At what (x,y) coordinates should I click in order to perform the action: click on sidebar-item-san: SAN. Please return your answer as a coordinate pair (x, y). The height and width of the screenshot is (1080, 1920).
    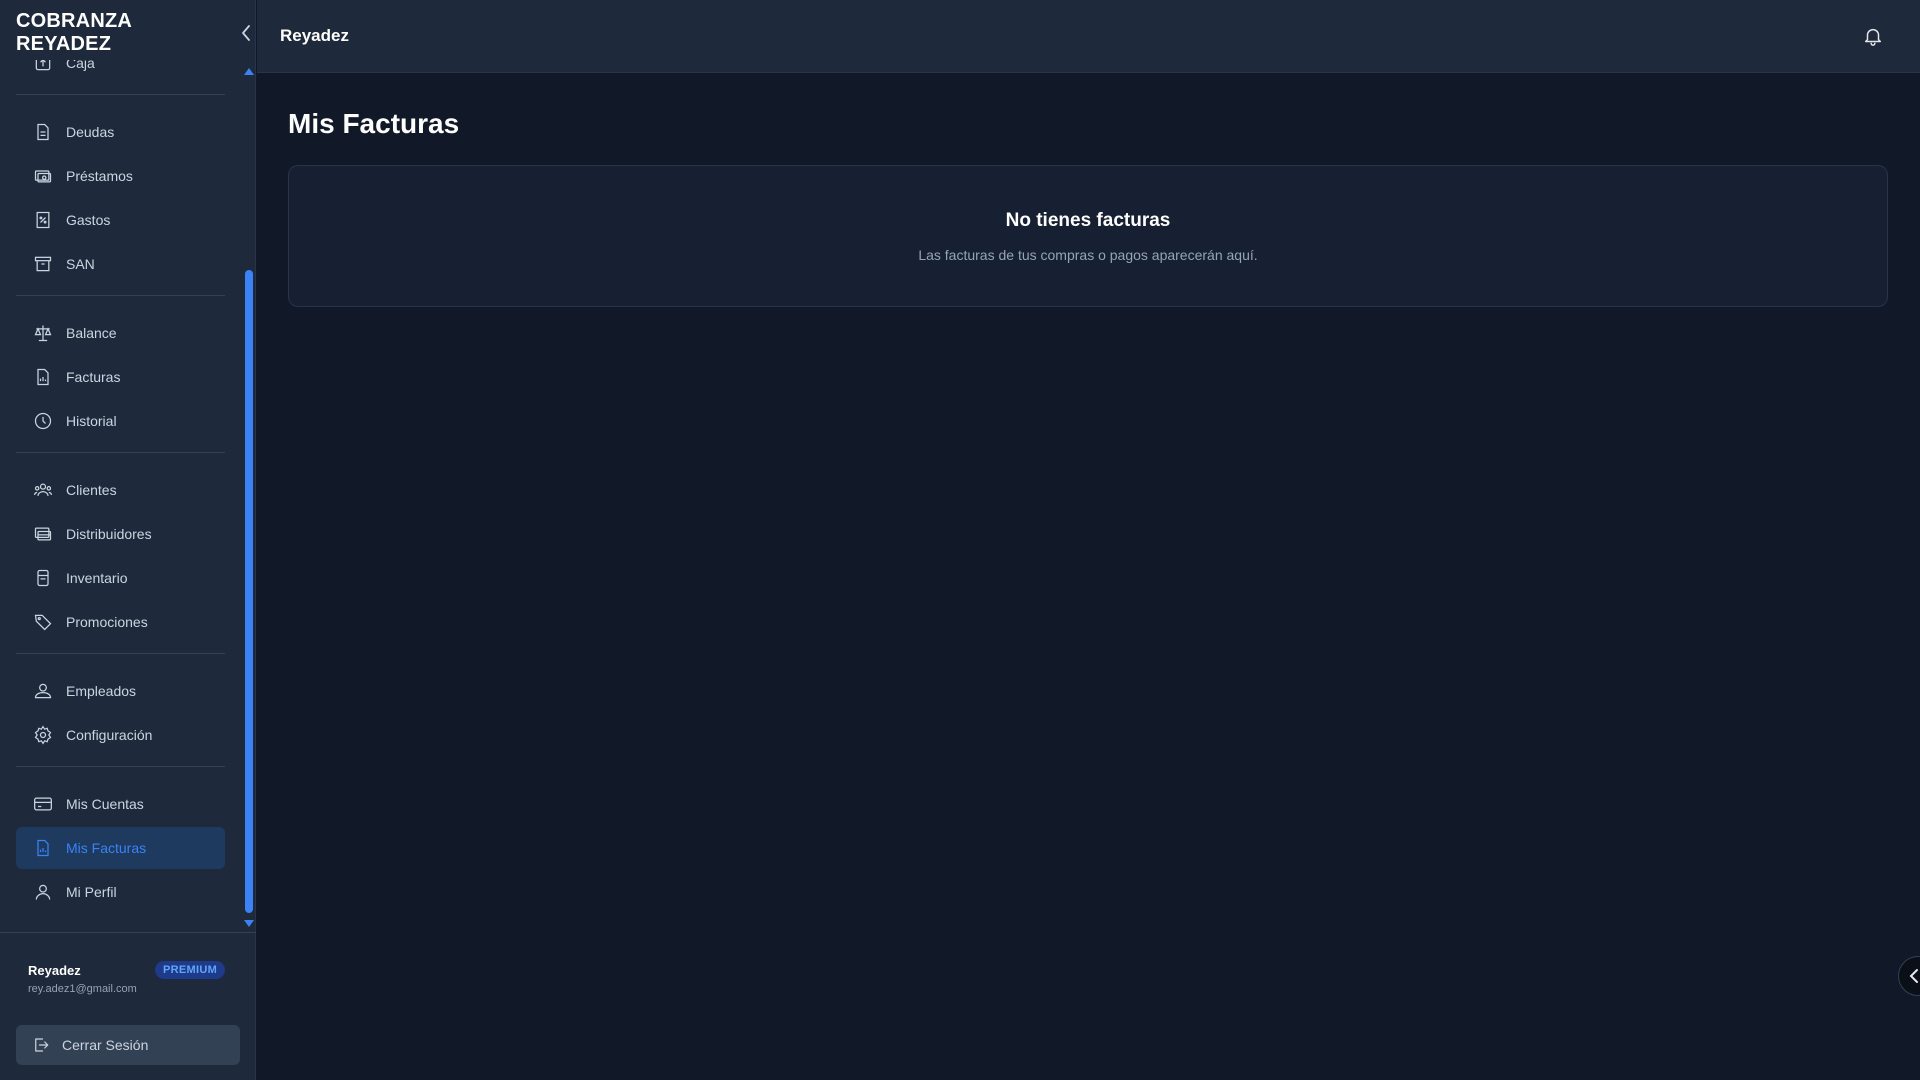
    Looking at the image, I should click on (120, 264).